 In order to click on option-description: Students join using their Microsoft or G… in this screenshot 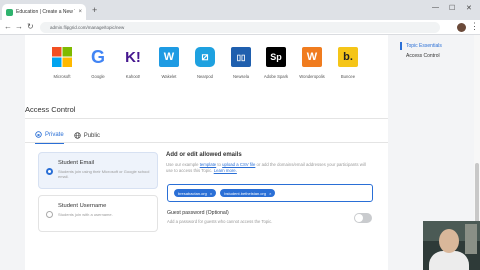, I will do `click(104, 174)`.